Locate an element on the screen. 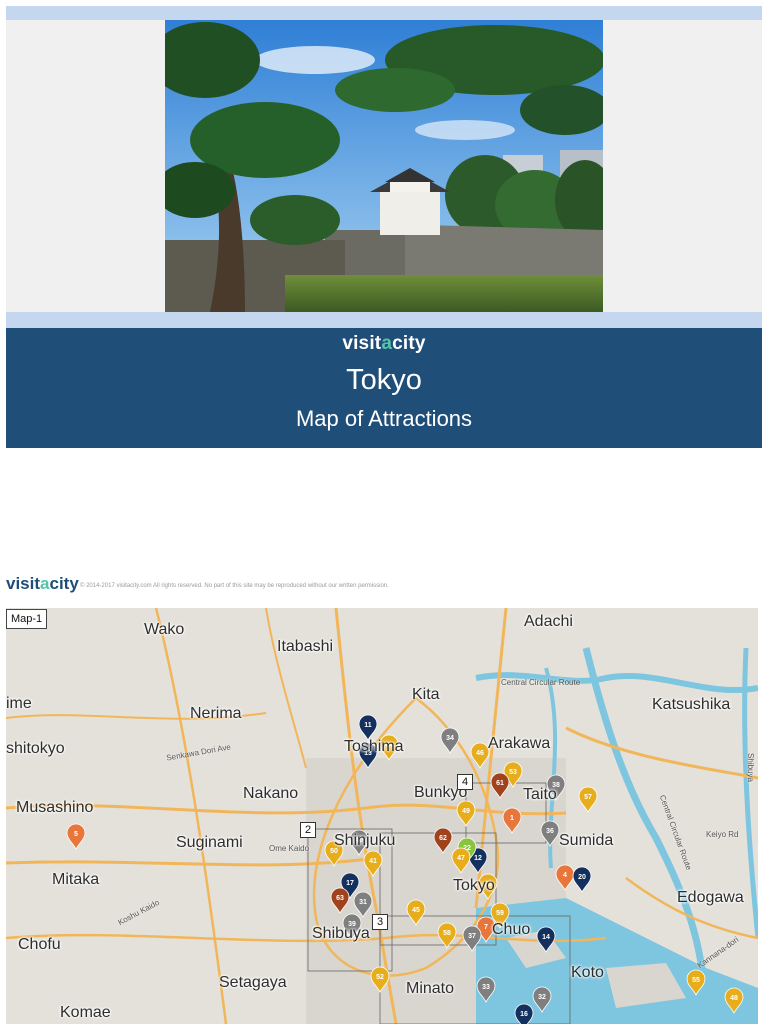 This screenshot has width=768, height=1024. place-label: Shibuya is located at coordinates (341, 933).